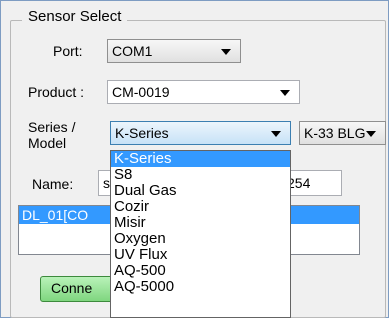 This screenshot has height=318, width=389. Describe the element at coordinates (132, 51) in the screenshot. I see `port-value: COM1` at that location.